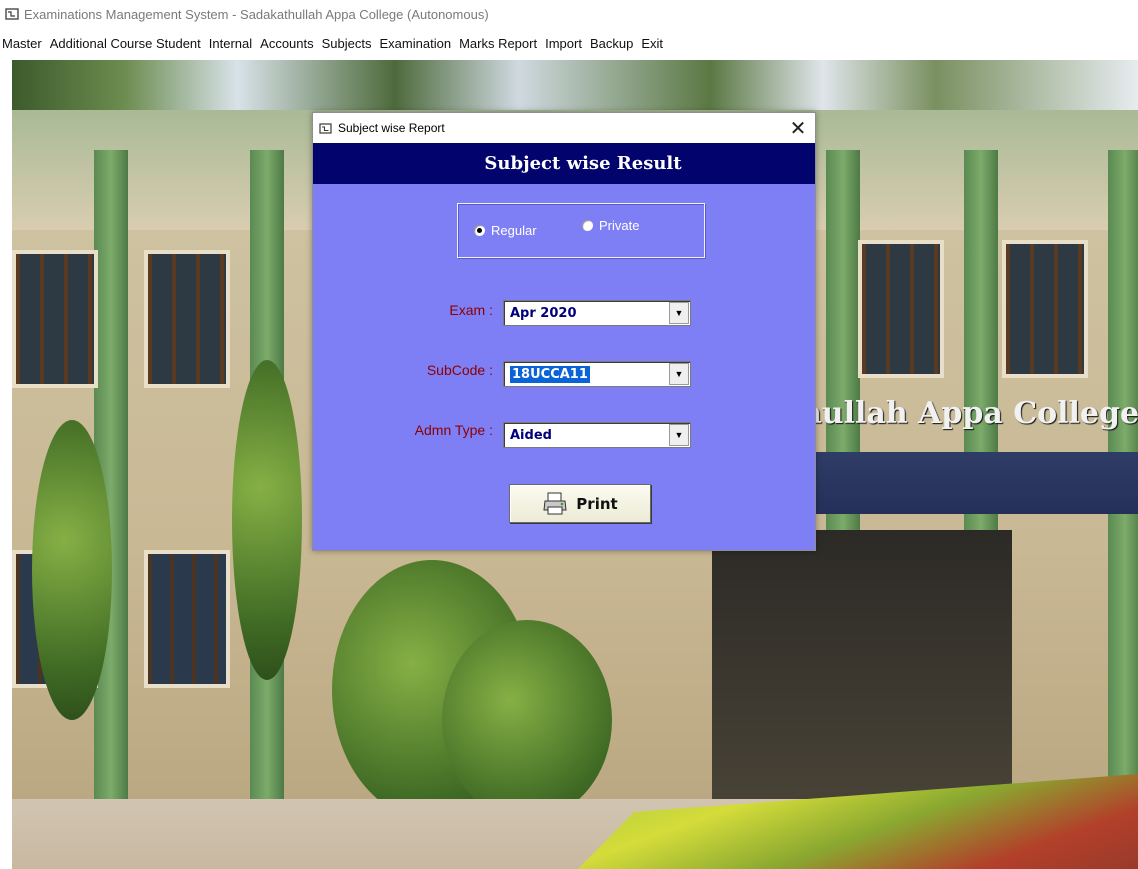 The width and height of the screenshot is (1138, 869). What do you see at coordinates (514, 230) in the screenshot?
I see `radio-regular-label: Regular` at bounding box center [514, 230].